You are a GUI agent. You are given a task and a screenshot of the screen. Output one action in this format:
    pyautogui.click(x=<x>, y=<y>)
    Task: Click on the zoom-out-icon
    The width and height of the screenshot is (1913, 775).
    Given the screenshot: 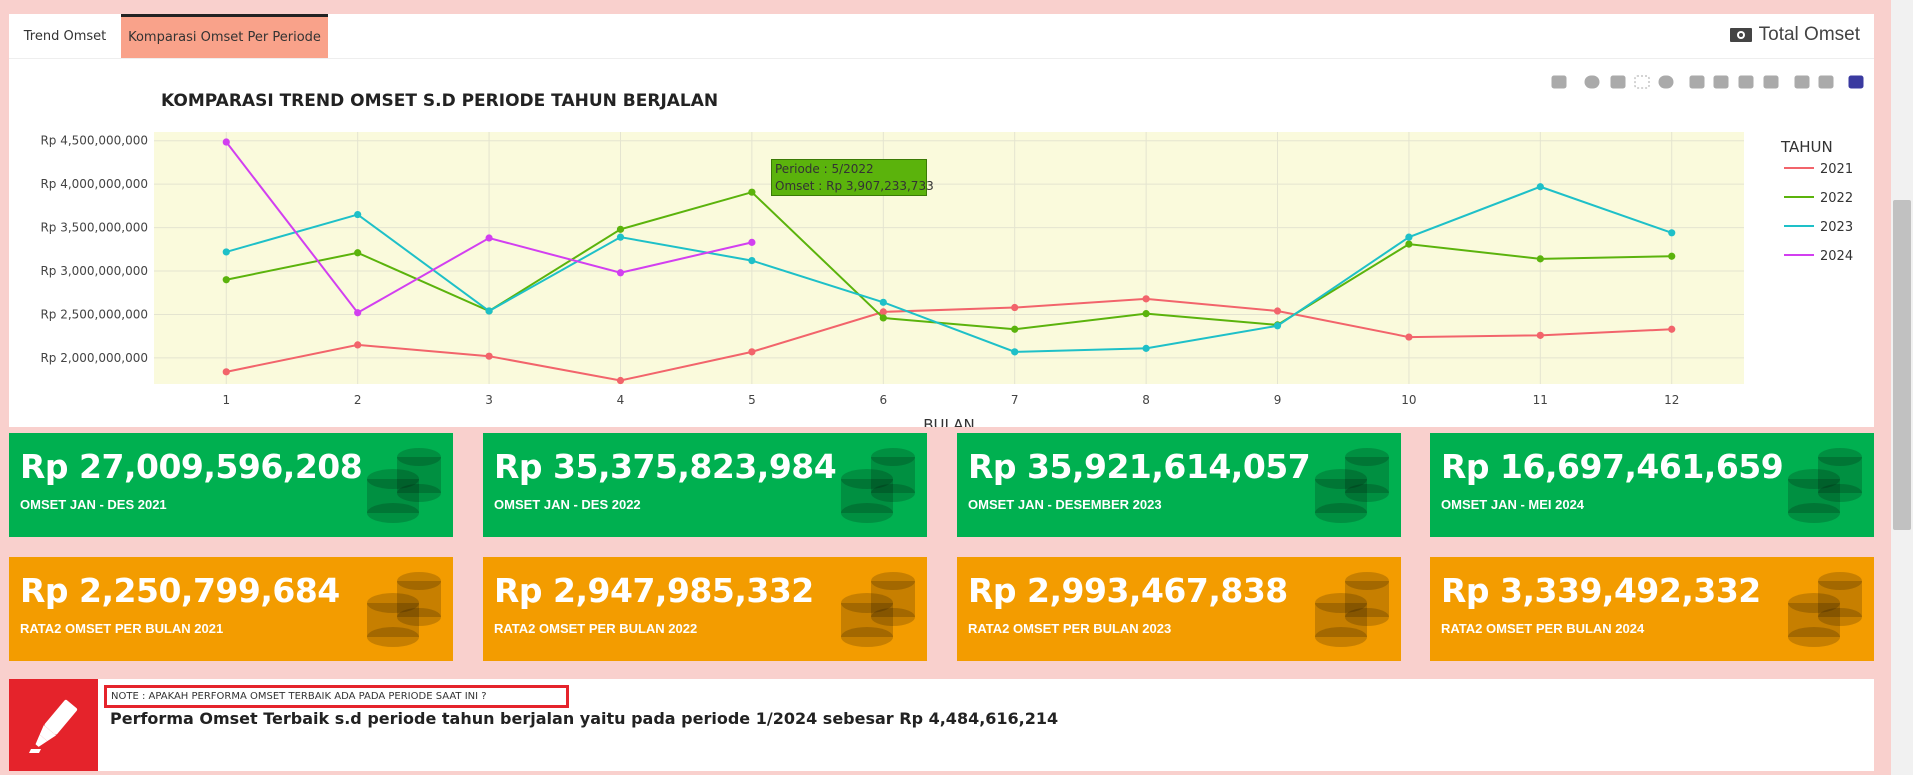 What is the action you would take?
    pyautogui.click(x=1721, y=82)
    